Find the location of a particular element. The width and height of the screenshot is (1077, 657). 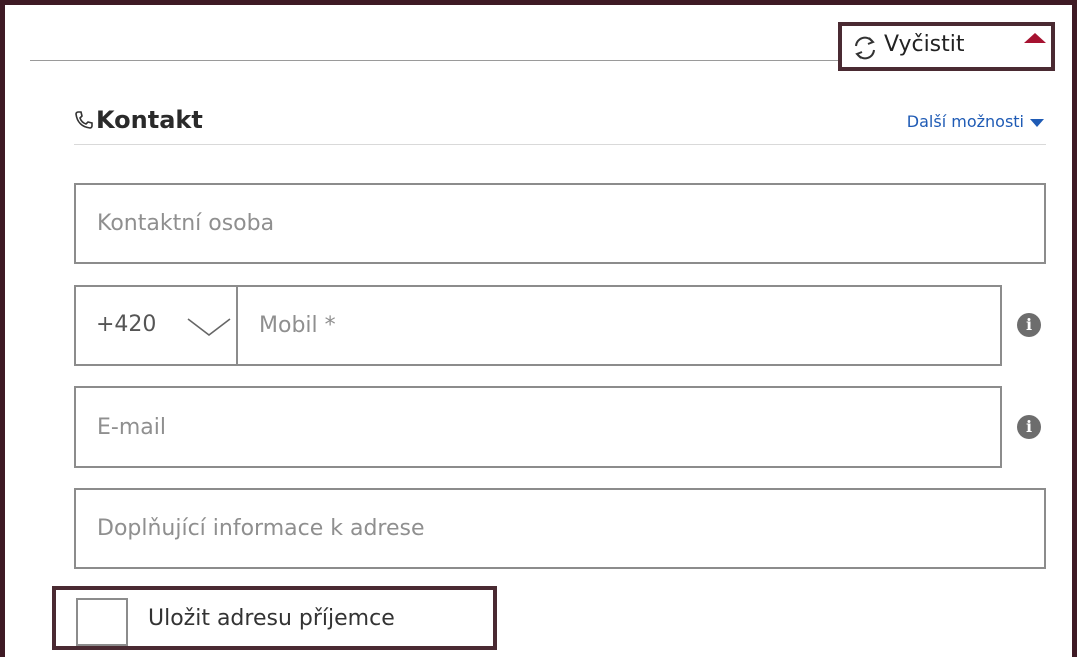

phone-prefix-select: +420 is located at coordinates (156, 325).